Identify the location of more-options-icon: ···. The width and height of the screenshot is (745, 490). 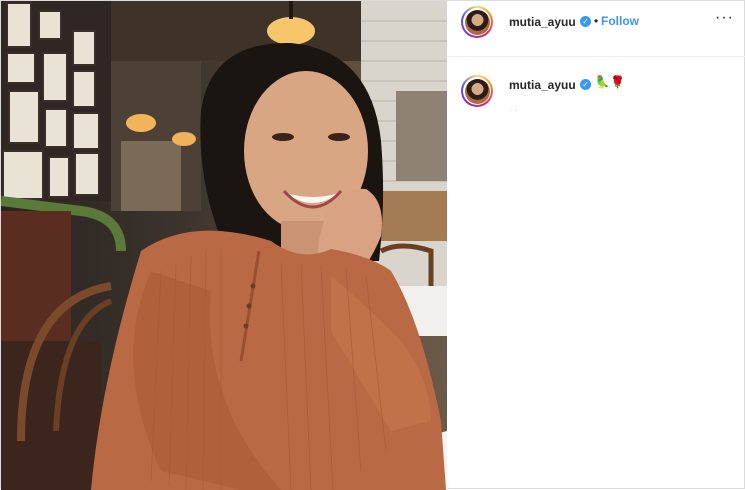
(724, 18).